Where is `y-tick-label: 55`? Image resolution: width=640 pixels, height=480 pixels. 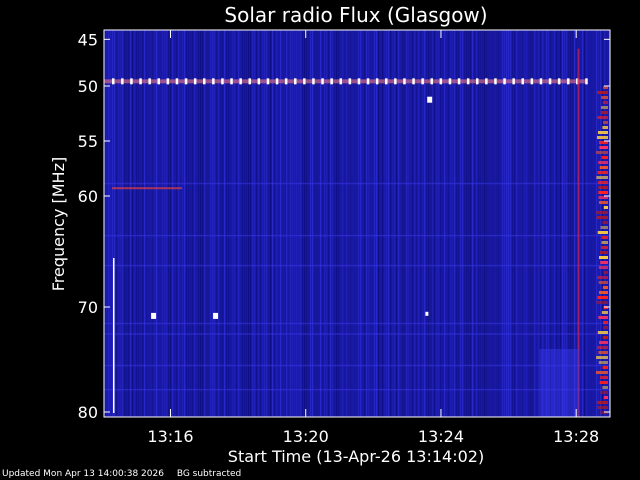
y-tick-label: 55 is located at coordinates (88, 141).